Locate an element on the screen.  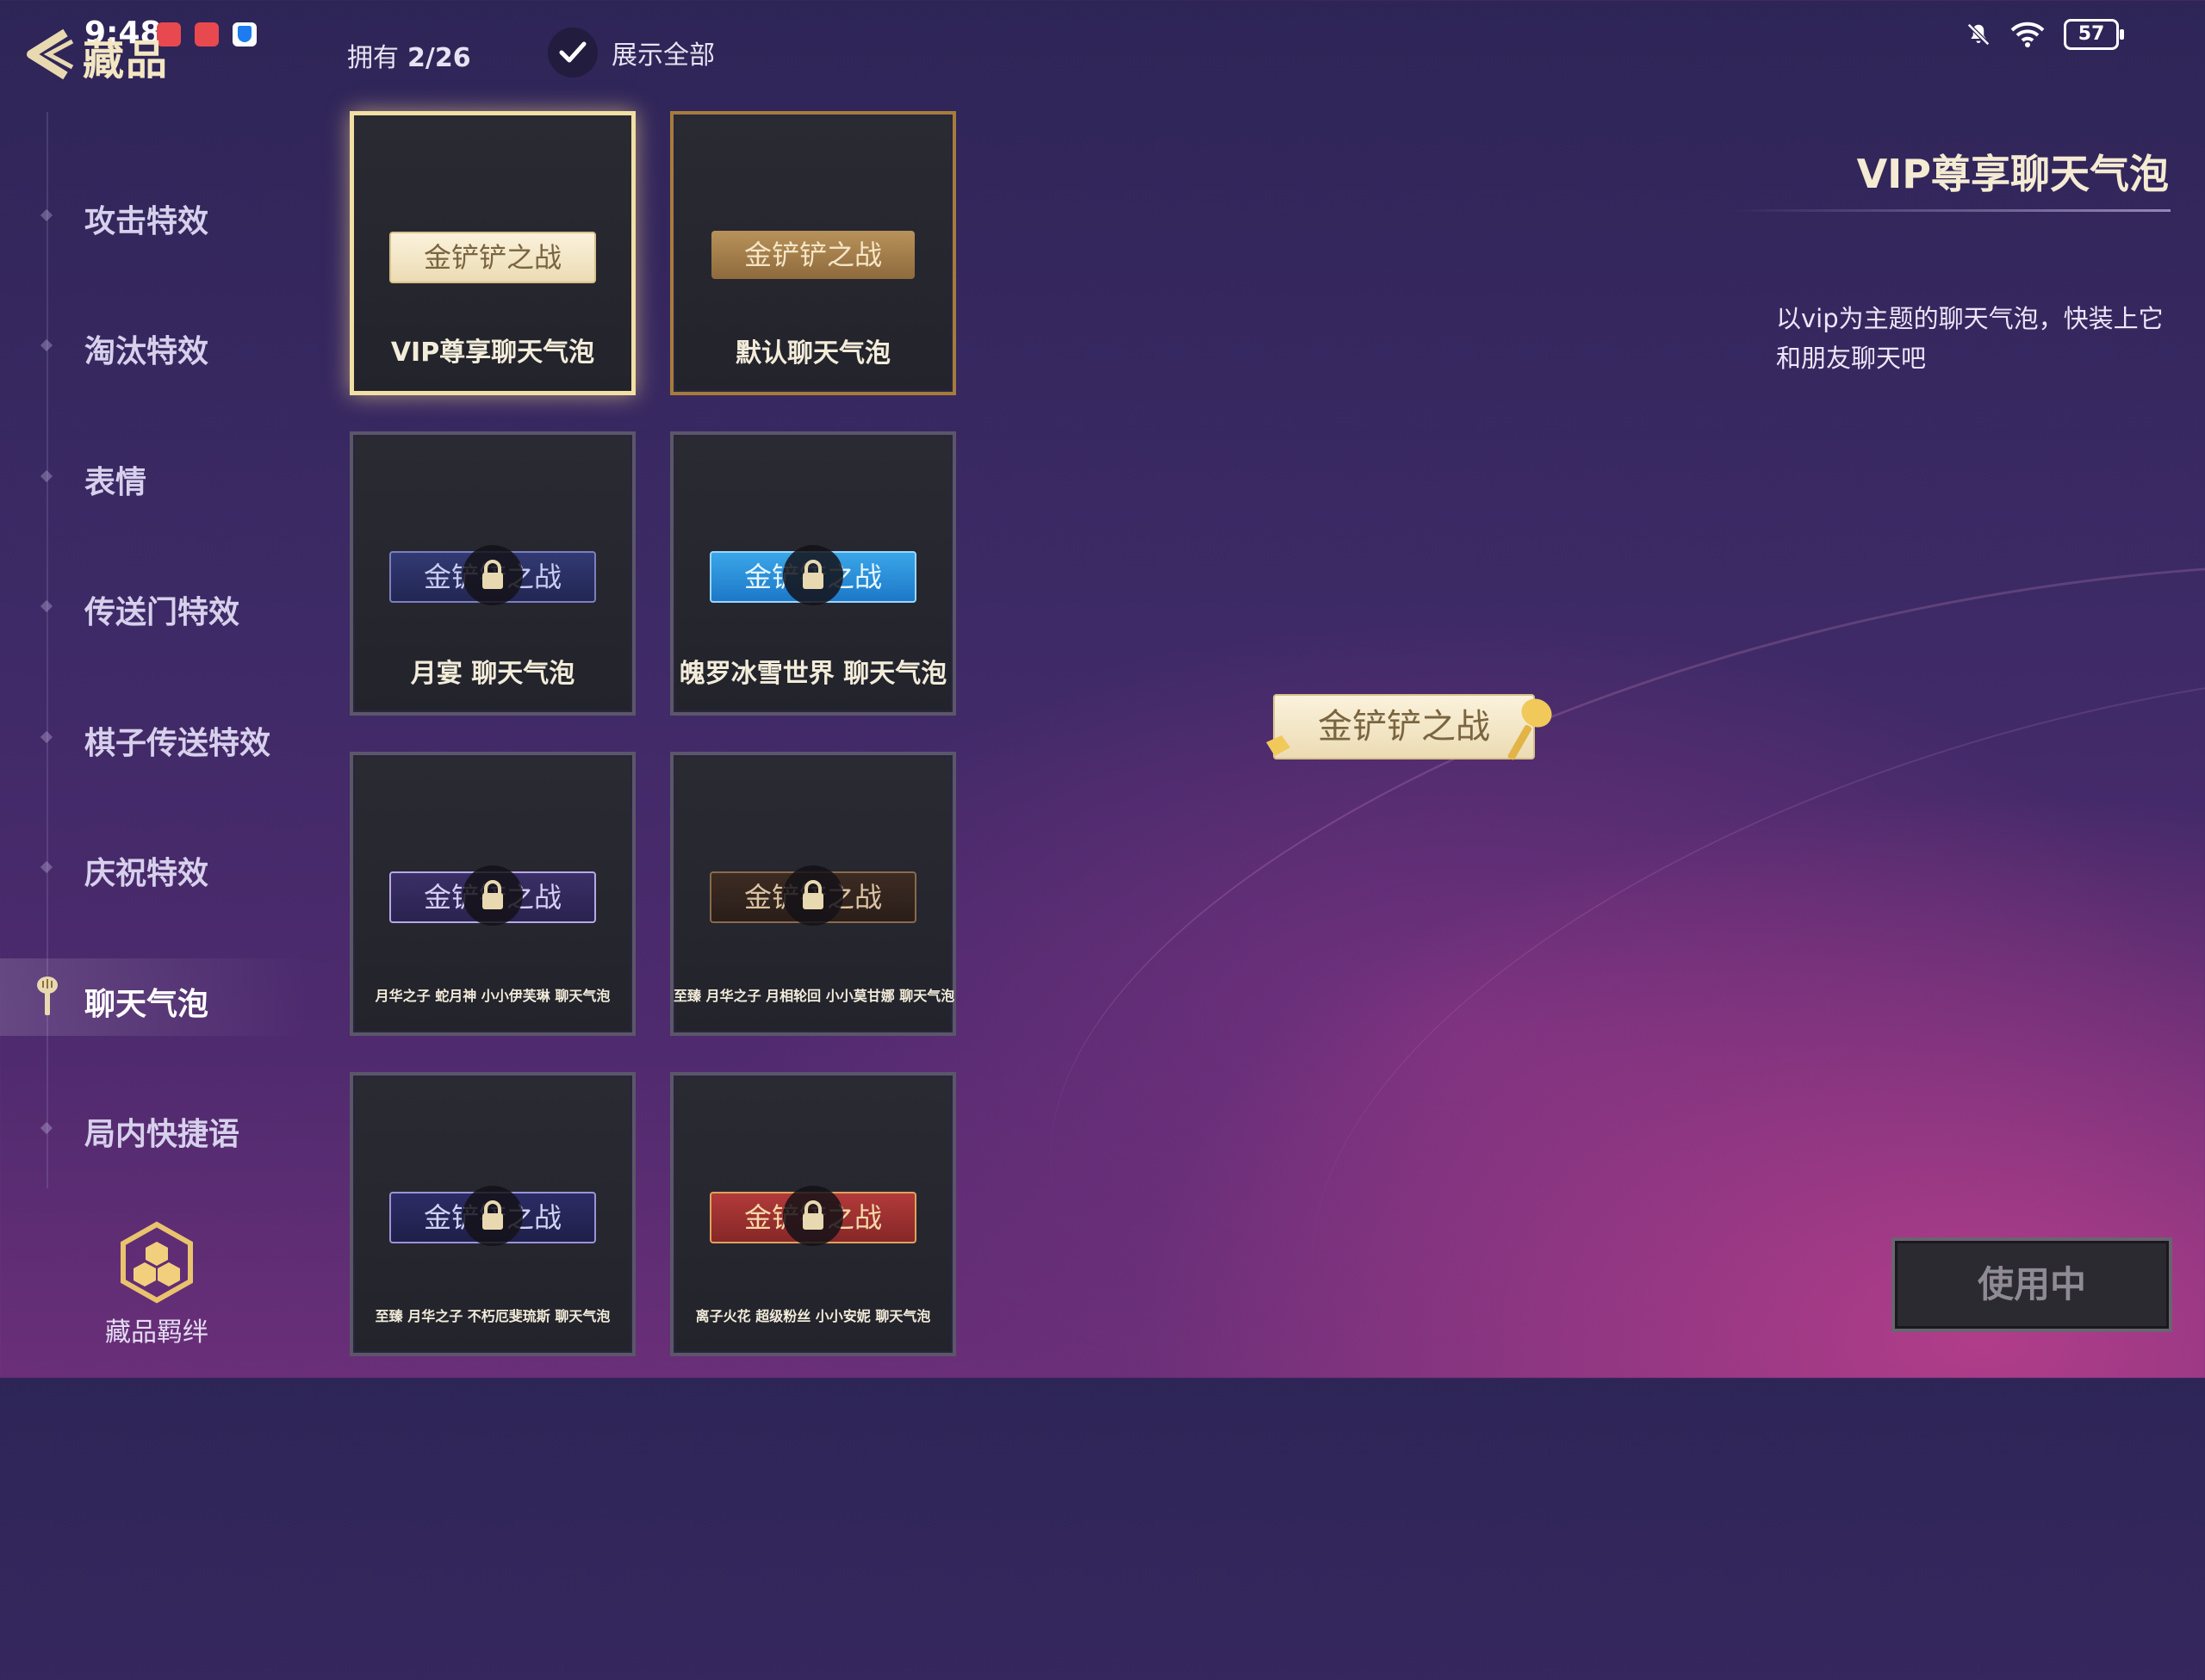
bubble-card-lunar-aphelios: 金铲铲之战 至臻 月华之子 不朽厄斐琉斯 聊天气泡 is located at coordinates (493, 1214).